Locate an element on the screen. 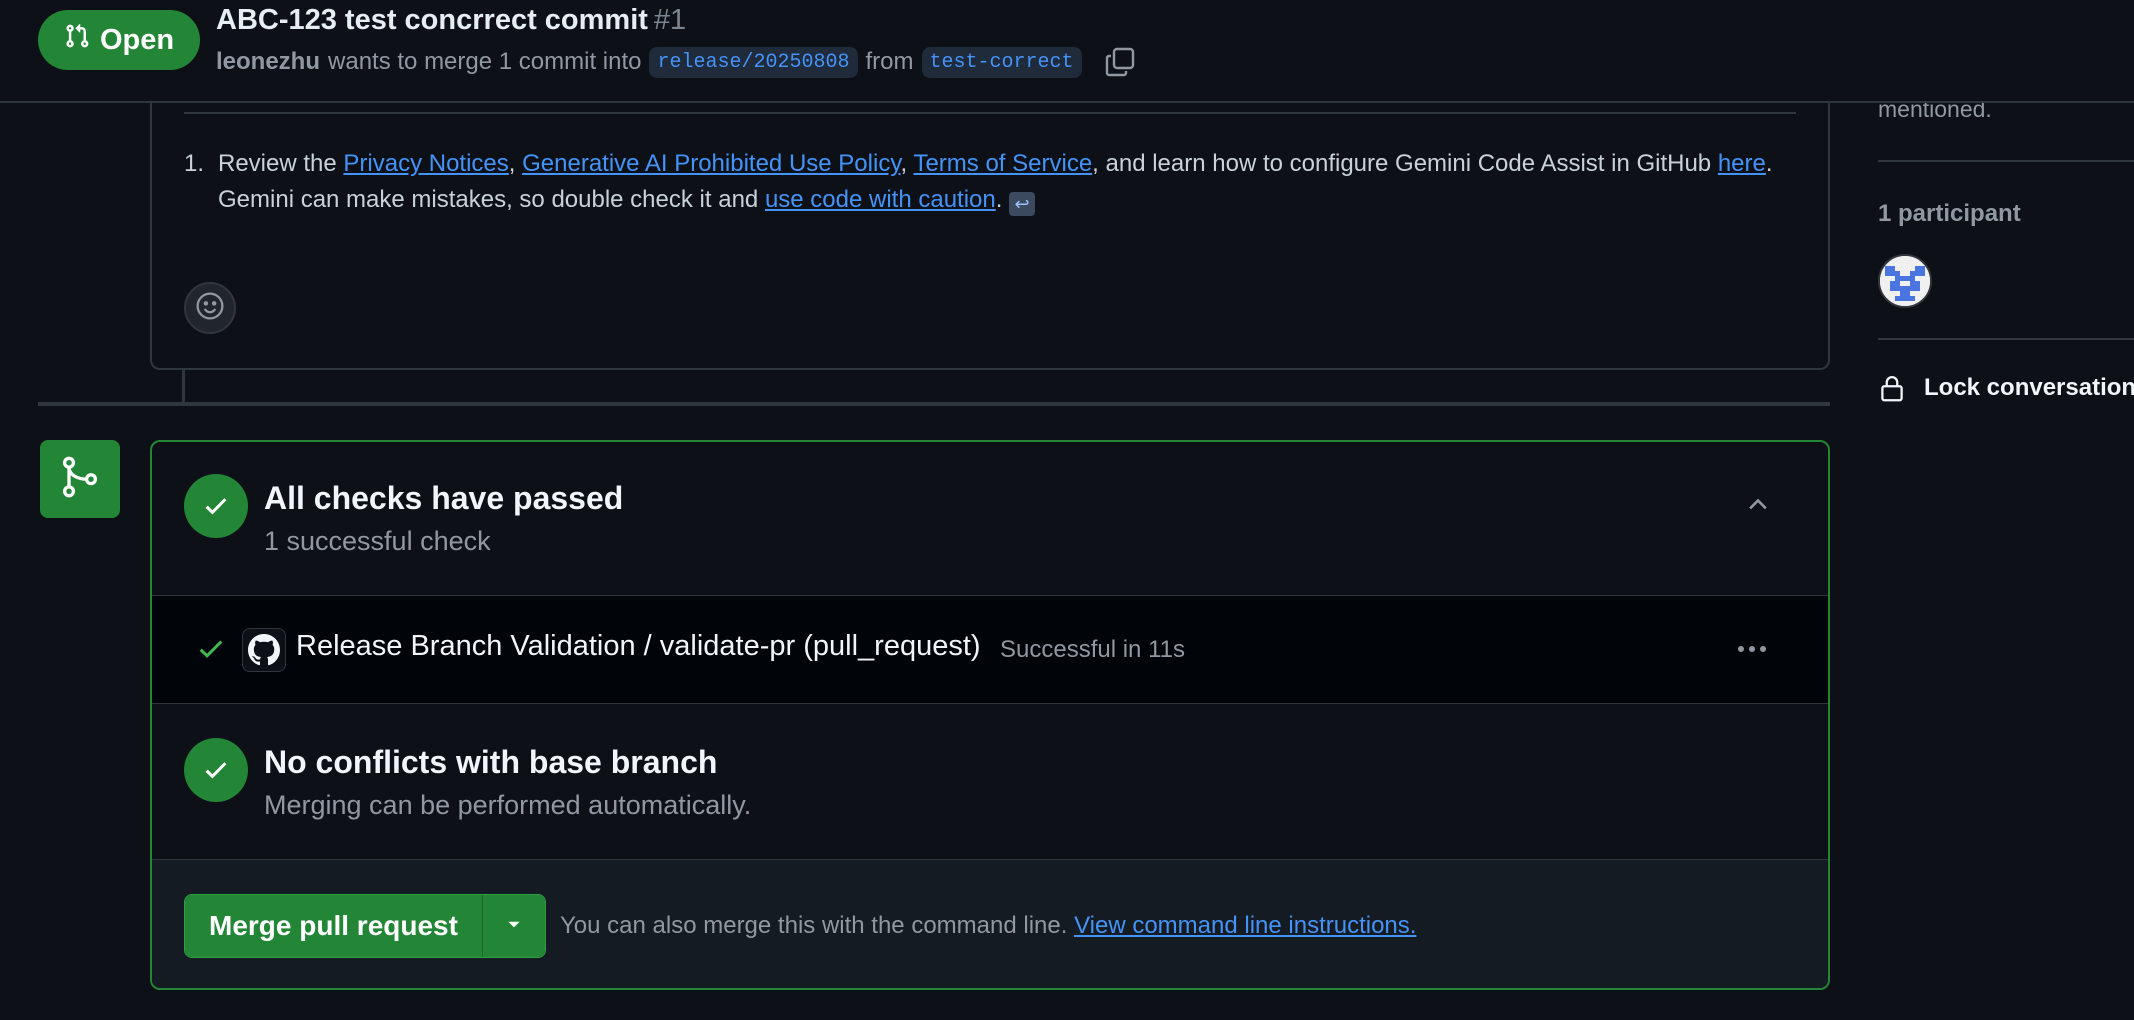 The height and width of the screenshot is (1020, 2134). git-pull-request-icon is located at coordinates (77, 40).